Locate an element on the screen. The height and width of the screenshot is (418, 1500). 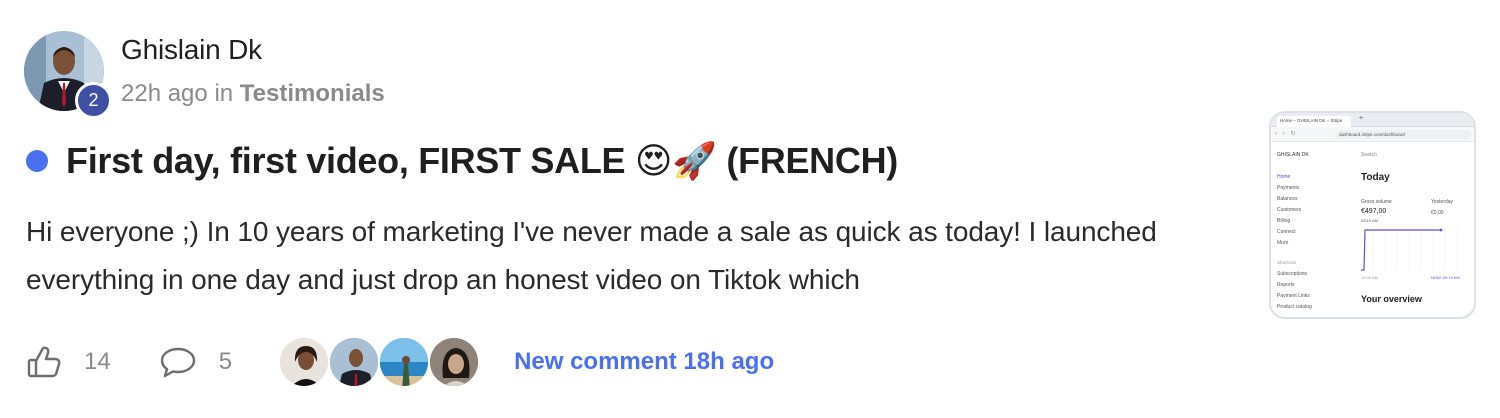
unread-dot-icon is located at coordinates (37, 161).